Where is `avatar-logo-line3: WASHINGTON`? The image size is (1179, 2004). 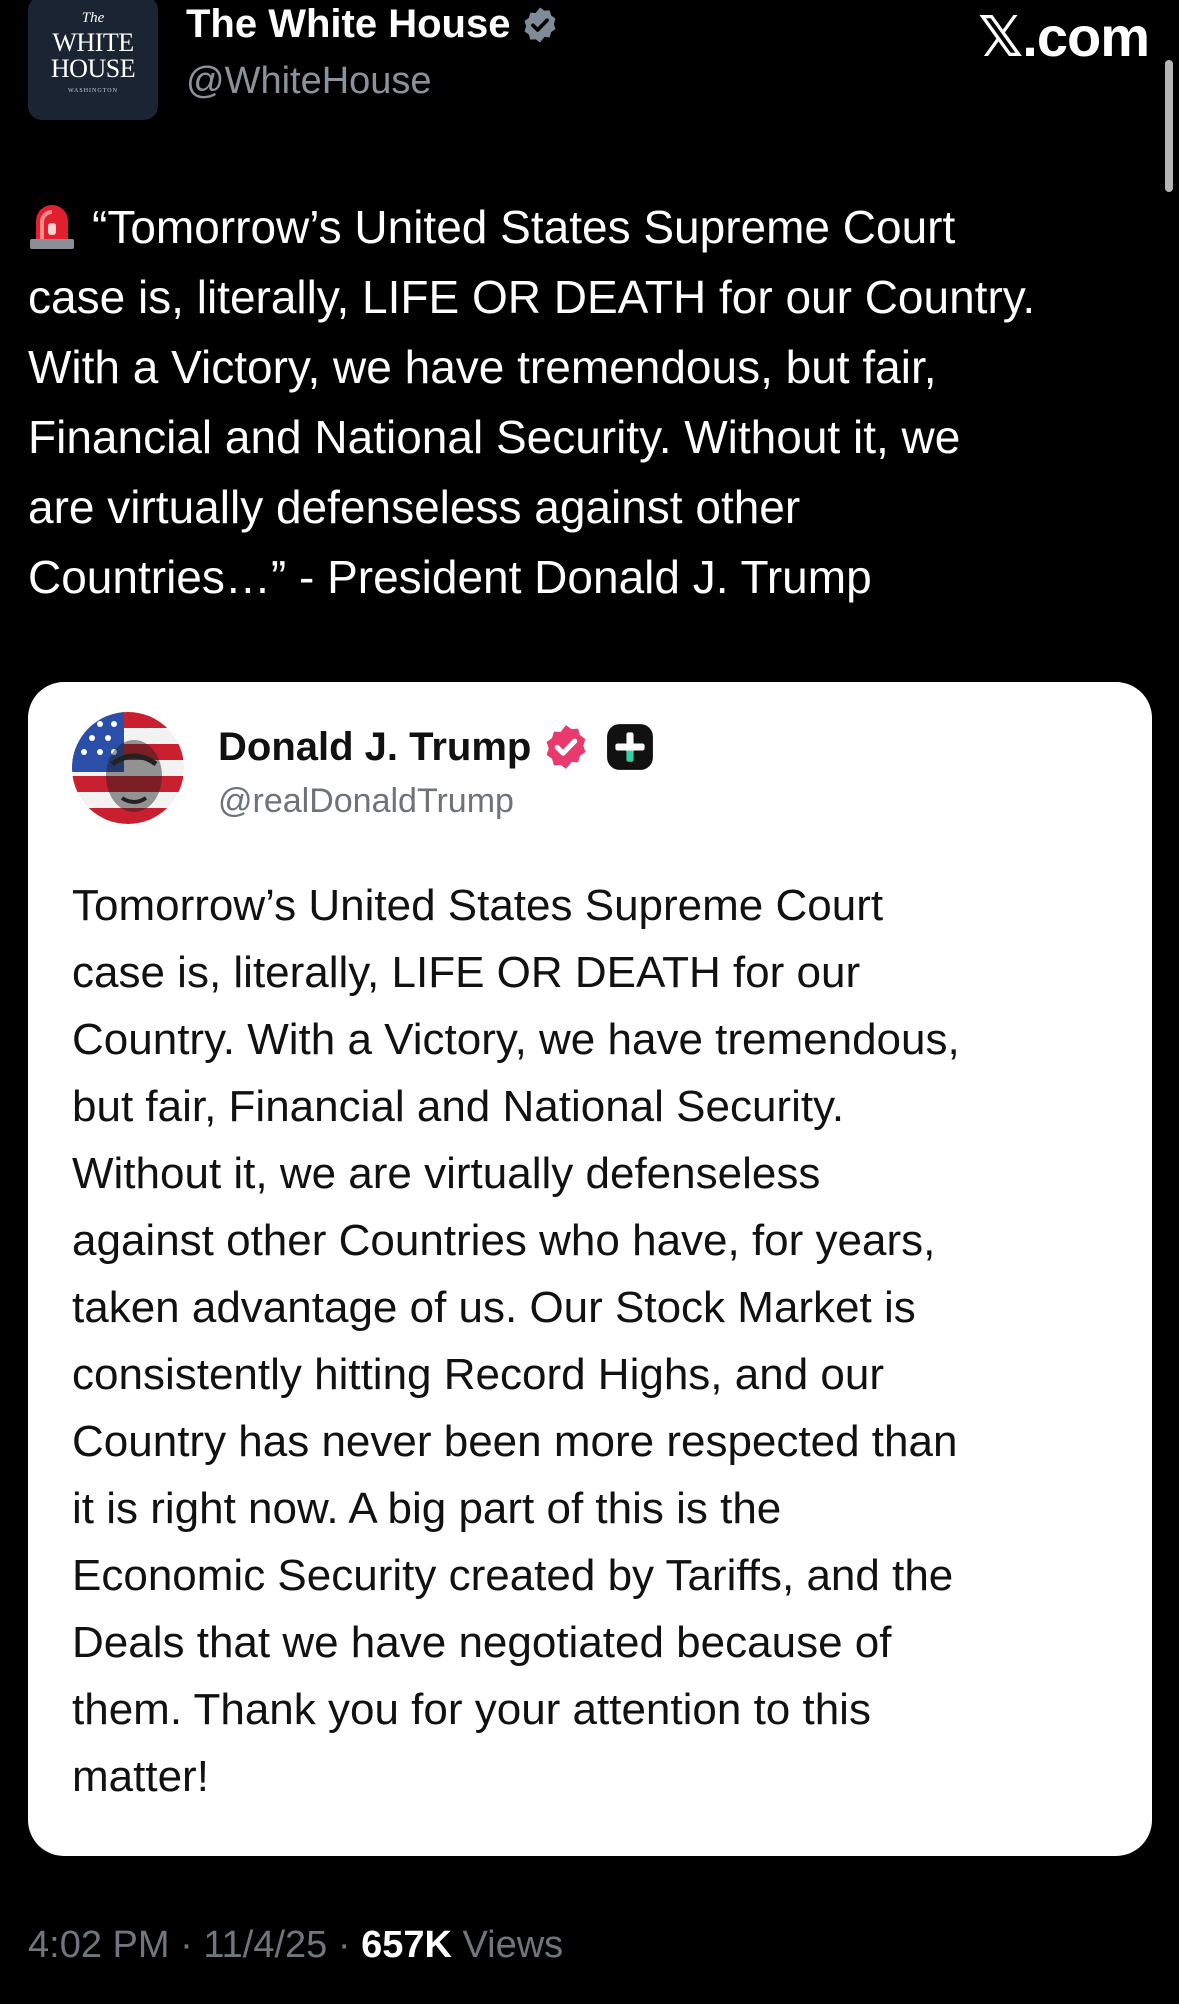
avatar-logo-line3: WASHINGTON is located at coordinates (93, 91).